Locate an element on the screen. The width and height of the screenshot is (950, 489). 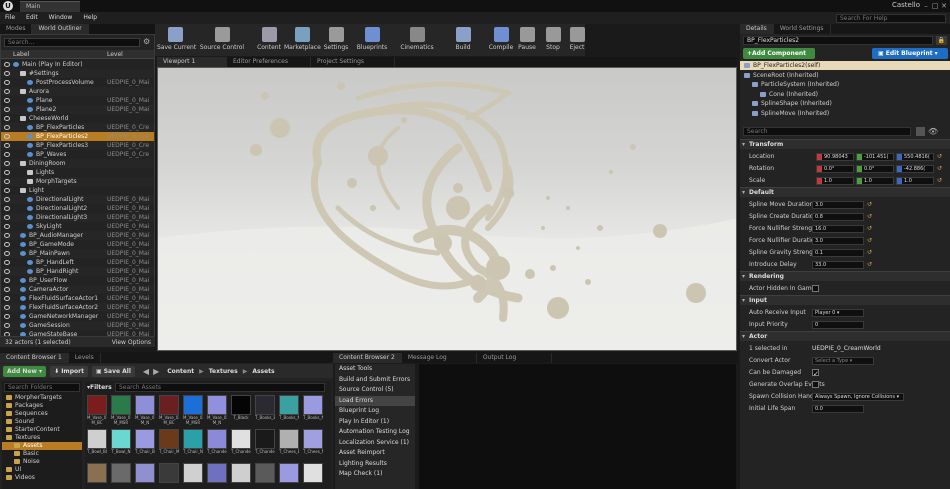
path-segment: Assets is located at coordinates (263, 371).